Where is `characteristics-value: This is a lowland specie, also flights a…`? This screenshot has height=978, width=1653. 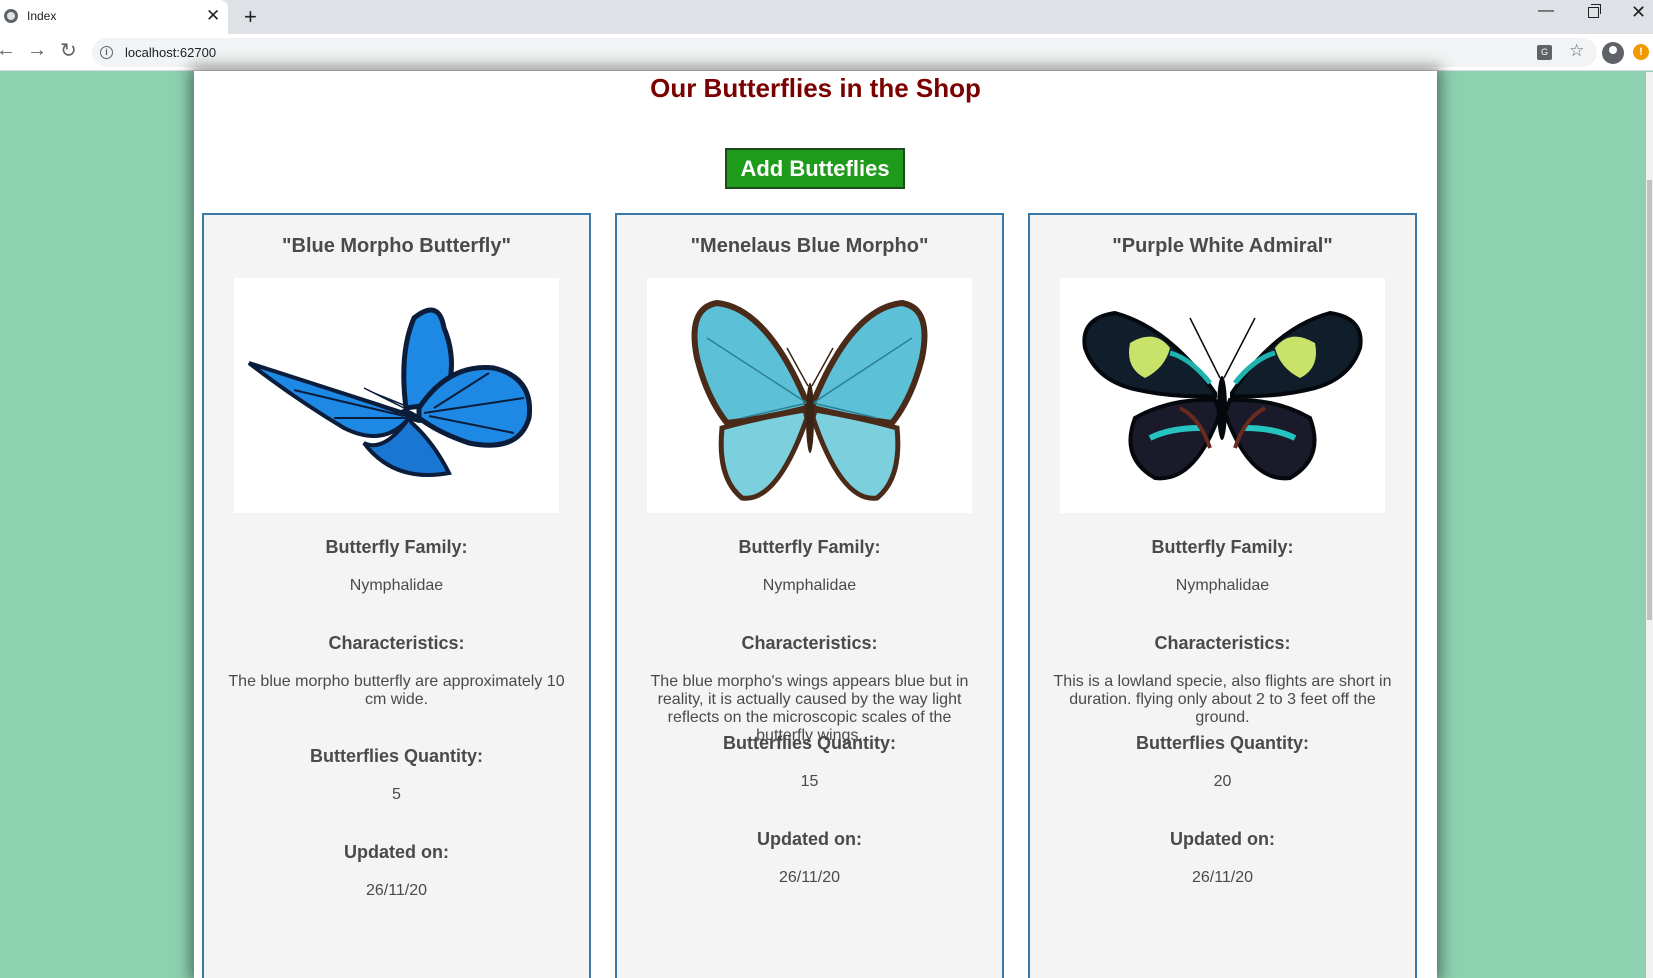 characteristics-value: This is a lowland specie, also flights a… is located at coordinates (1222, 699).